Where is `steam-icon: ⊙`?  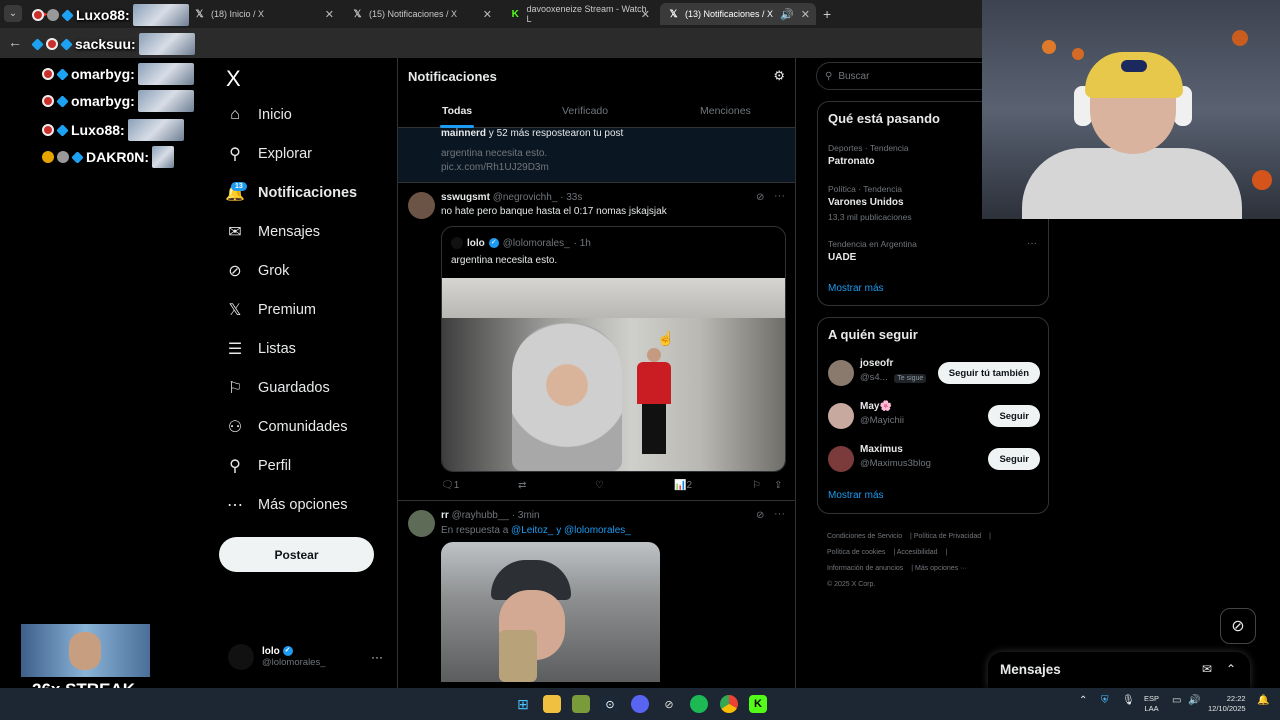
steam-icon: ⊙ is located at coordinates (610, 704).